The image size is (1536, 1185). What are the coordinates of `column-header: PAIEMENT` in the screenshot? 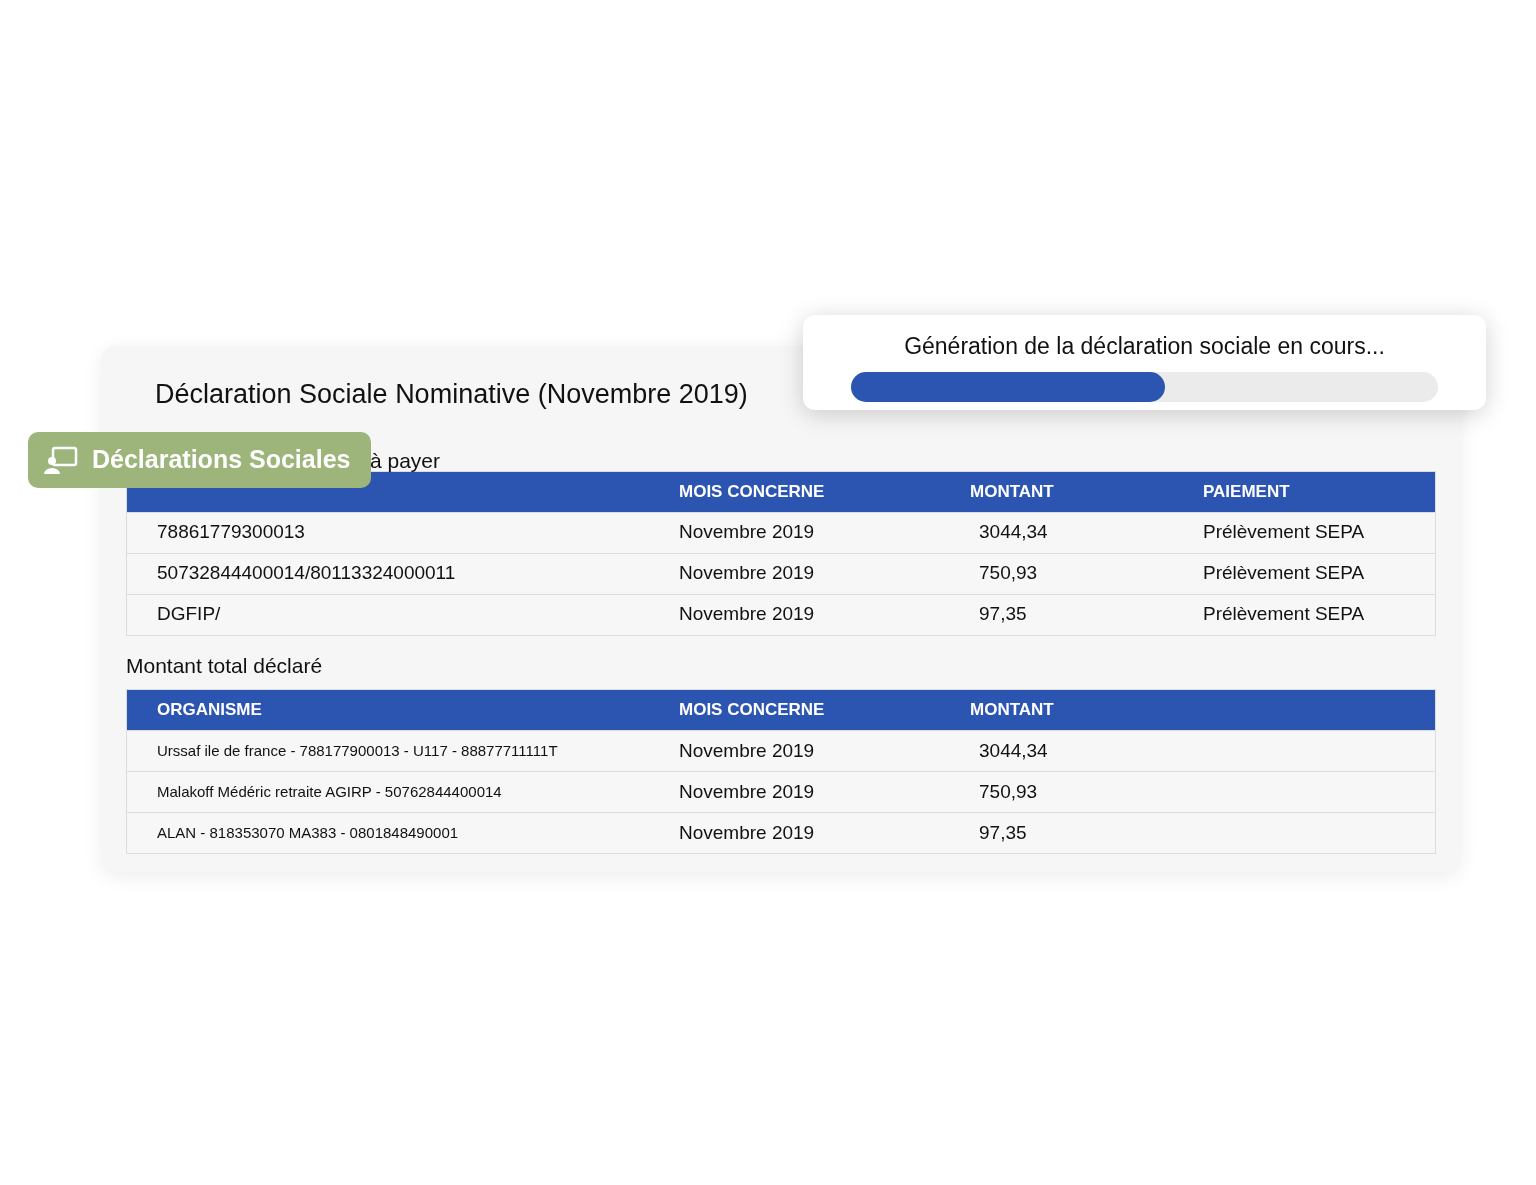 It's located at (1247, 491).